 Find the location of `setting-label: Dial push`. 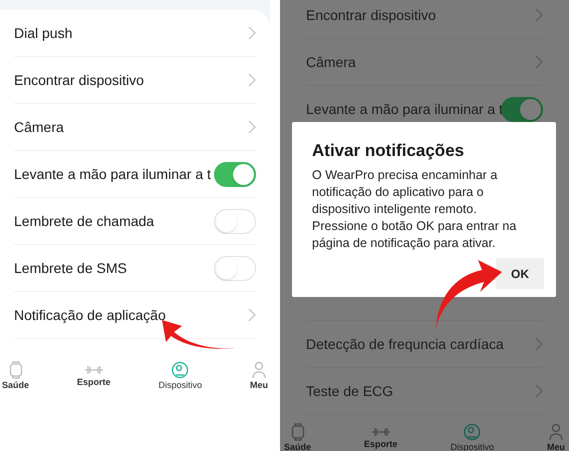

setting-label: Dial push is located at coordinates (43, 33).